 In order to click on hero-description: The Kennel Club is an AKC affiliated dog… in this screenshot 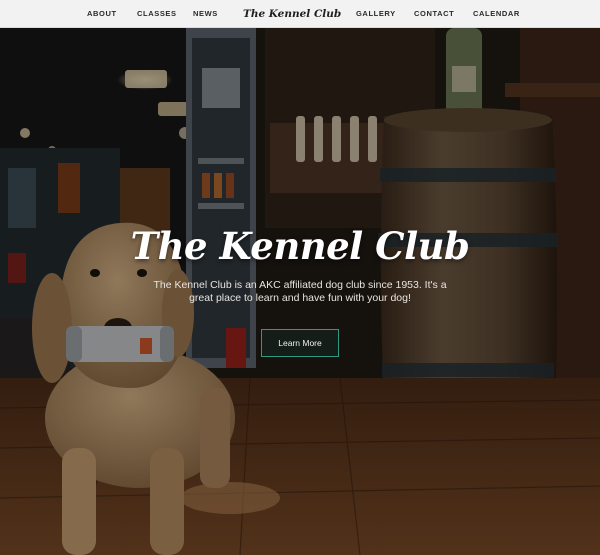, I will do `click(300, 291)`.